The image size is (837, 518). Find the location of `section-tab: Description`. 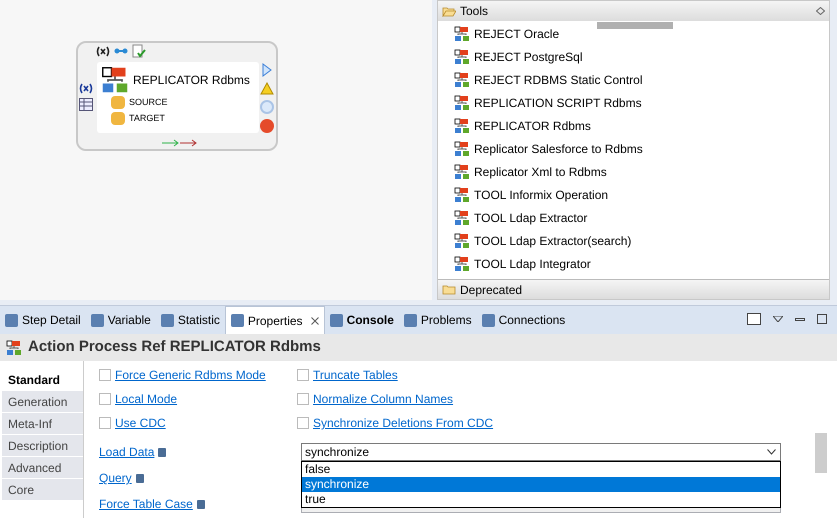

section-tab: Description is located at coordinates (42, 446).